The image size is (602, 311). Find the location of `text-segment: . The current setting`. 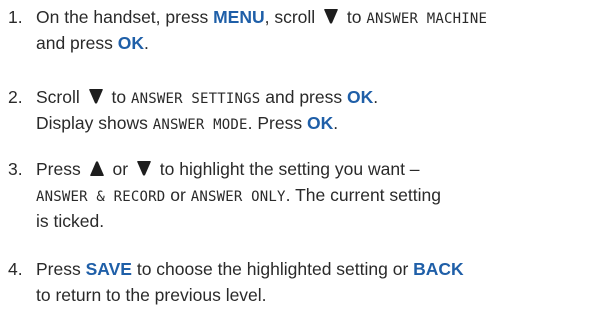

text-segment: . The current setting is located at coordinates (363, 195).